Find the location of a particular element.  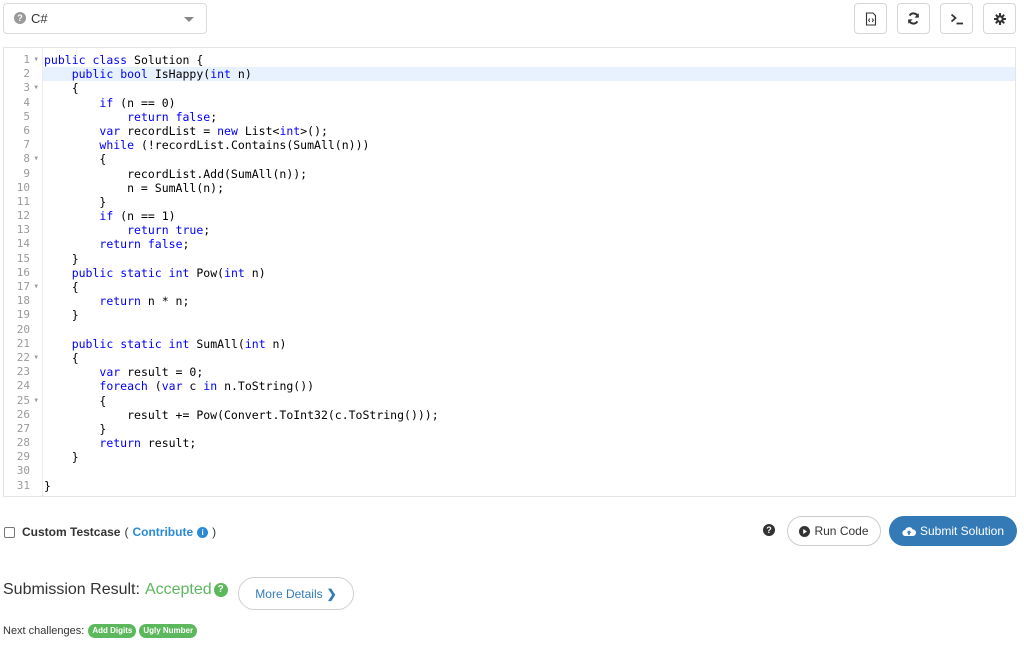

contribute-label: Contribute is located at coordinates (163, 532).